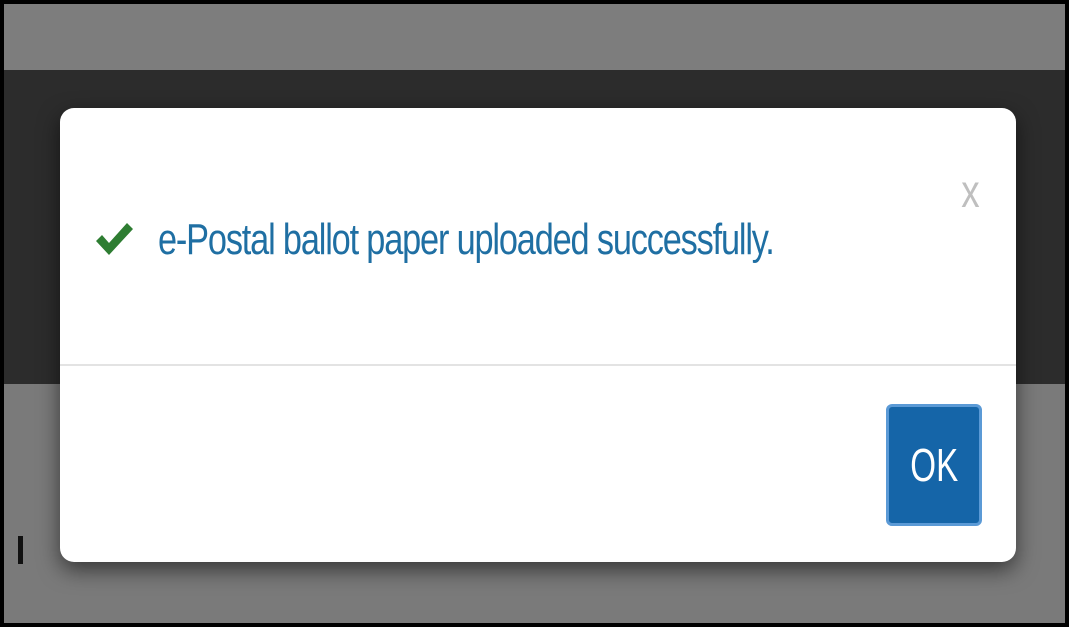 This screenshot has height=627, width=1069. What do you see at coordinates (20, 550) in the screenshot?
I see `background-text-fragment` at bounding box center [20, 550].